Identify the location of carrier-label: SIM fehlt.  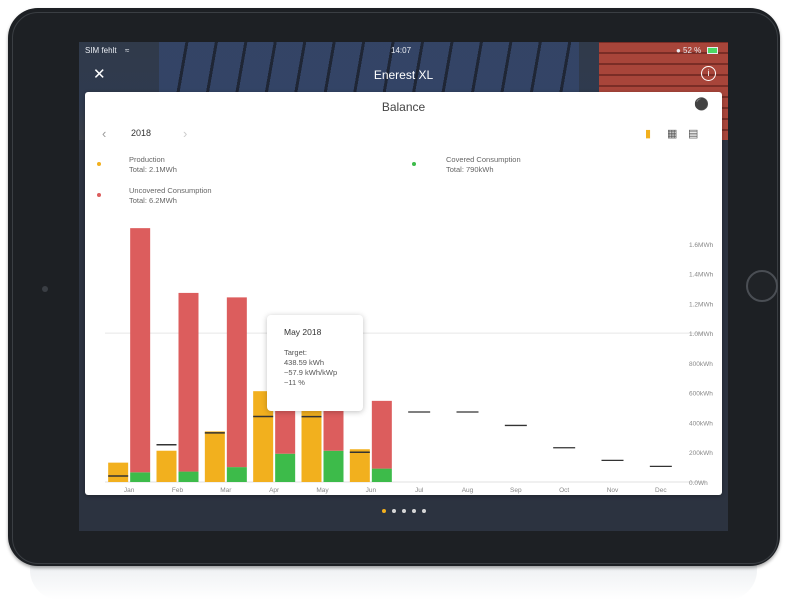
(101, 50).